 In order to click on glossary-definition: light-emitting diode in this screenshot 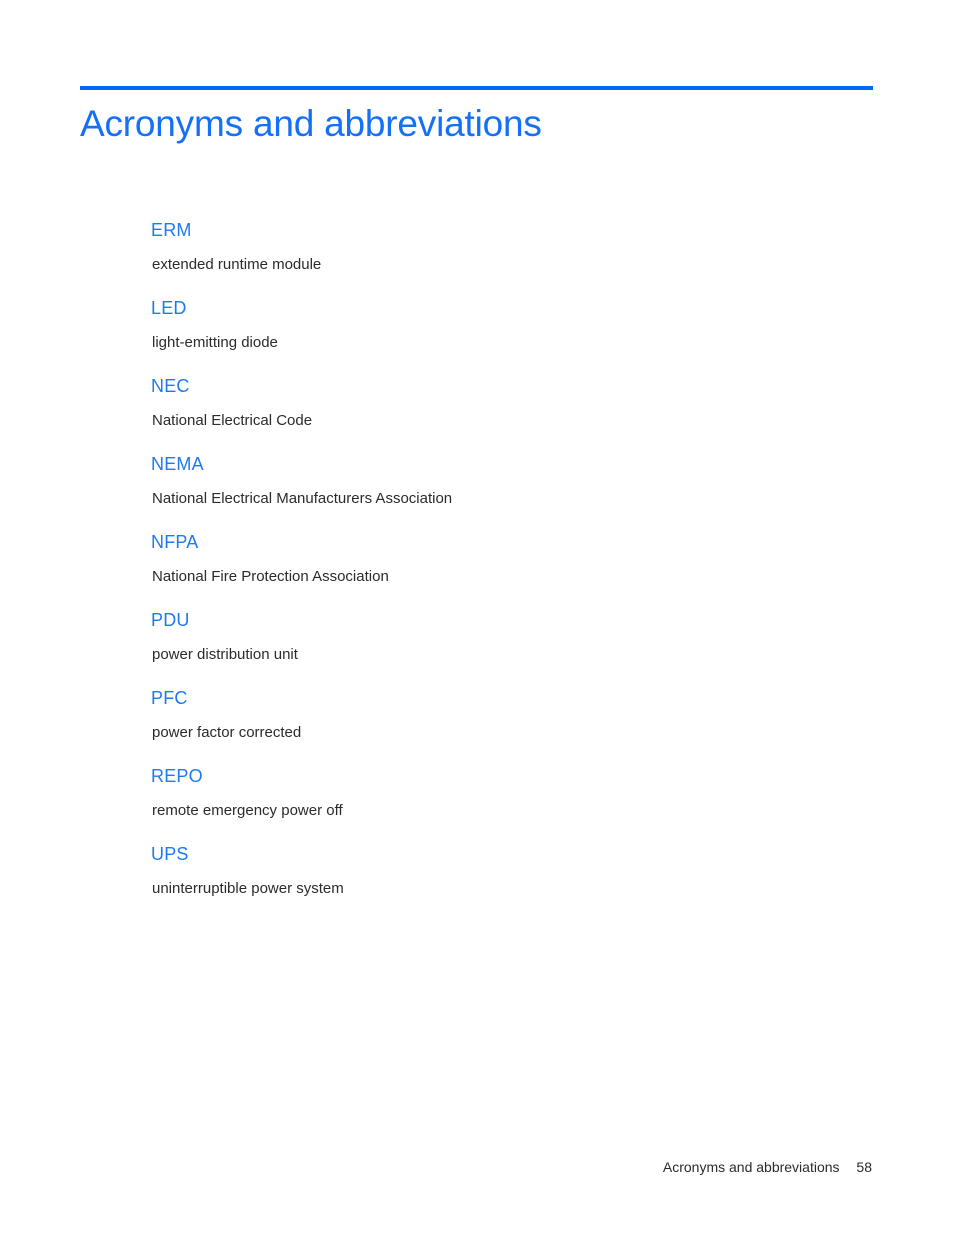, I will do `click(215, 342)`.